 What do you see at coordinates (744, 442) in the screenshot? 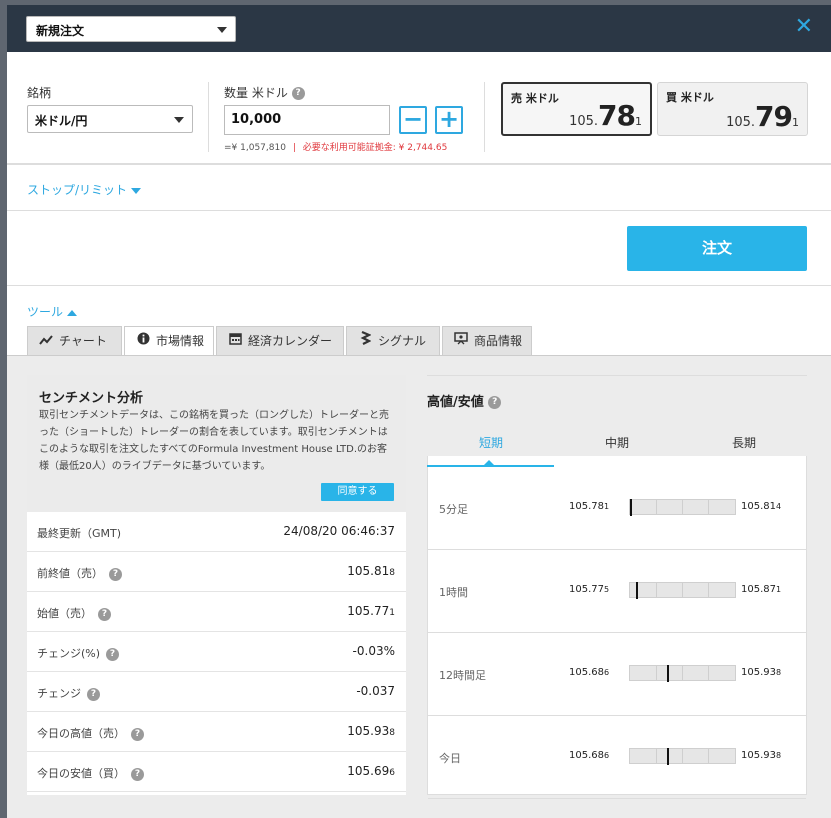
I see `tab-long-term: 長期` at bounding box center [744, 442].